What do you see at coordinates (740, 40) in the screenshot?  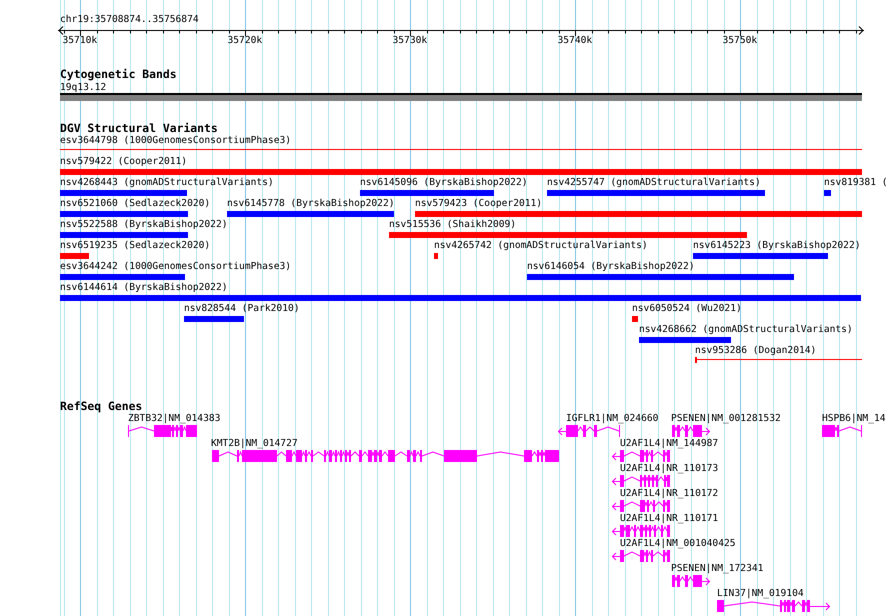 I see `tick-label: 35750k` at bounding box center [740, 40].